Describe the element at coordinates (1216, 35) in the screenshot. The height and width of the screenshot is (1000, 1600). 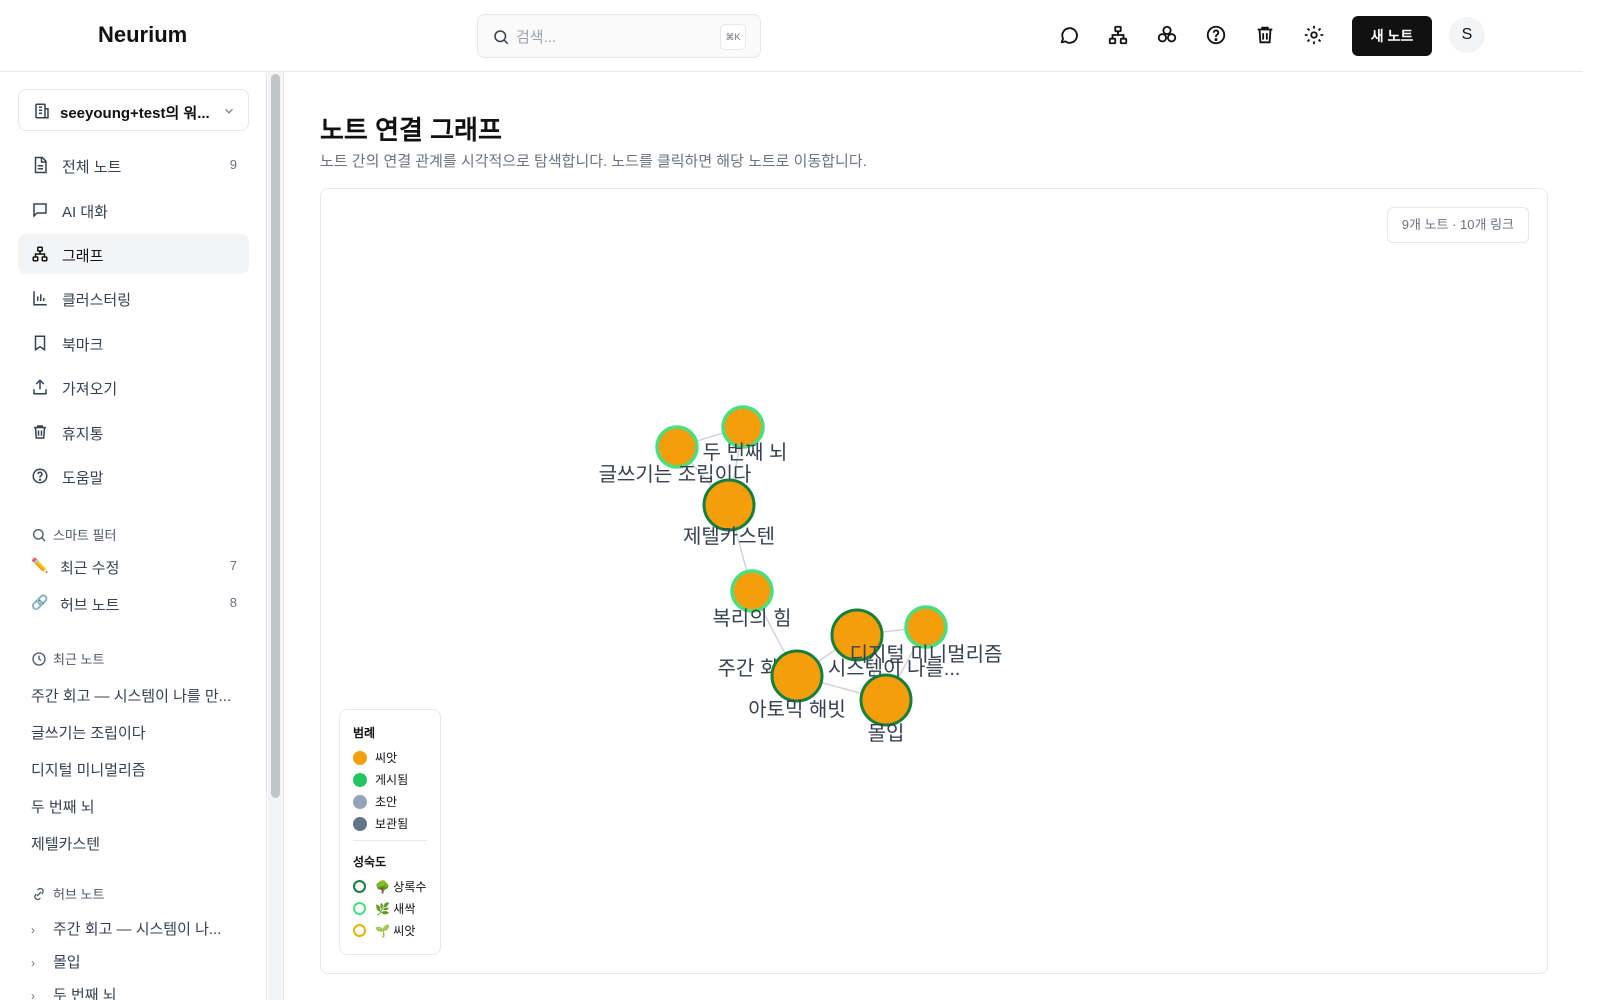
I see `help-icon` at that location.